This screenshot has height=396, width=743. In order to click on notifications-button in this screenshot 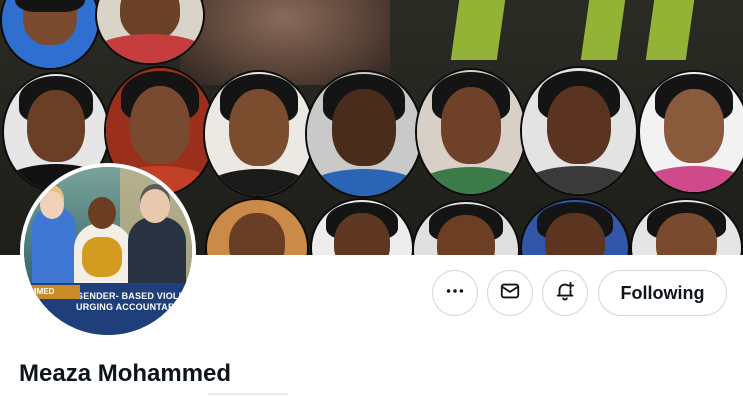, I will do `click(565, 293)`.